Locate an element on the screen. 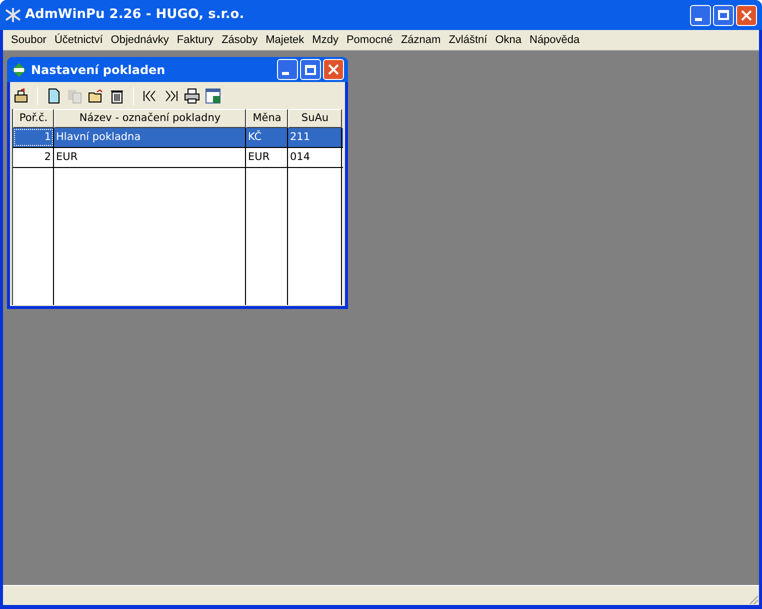  spreadsheet-icon is located at coordinates (213, 96).